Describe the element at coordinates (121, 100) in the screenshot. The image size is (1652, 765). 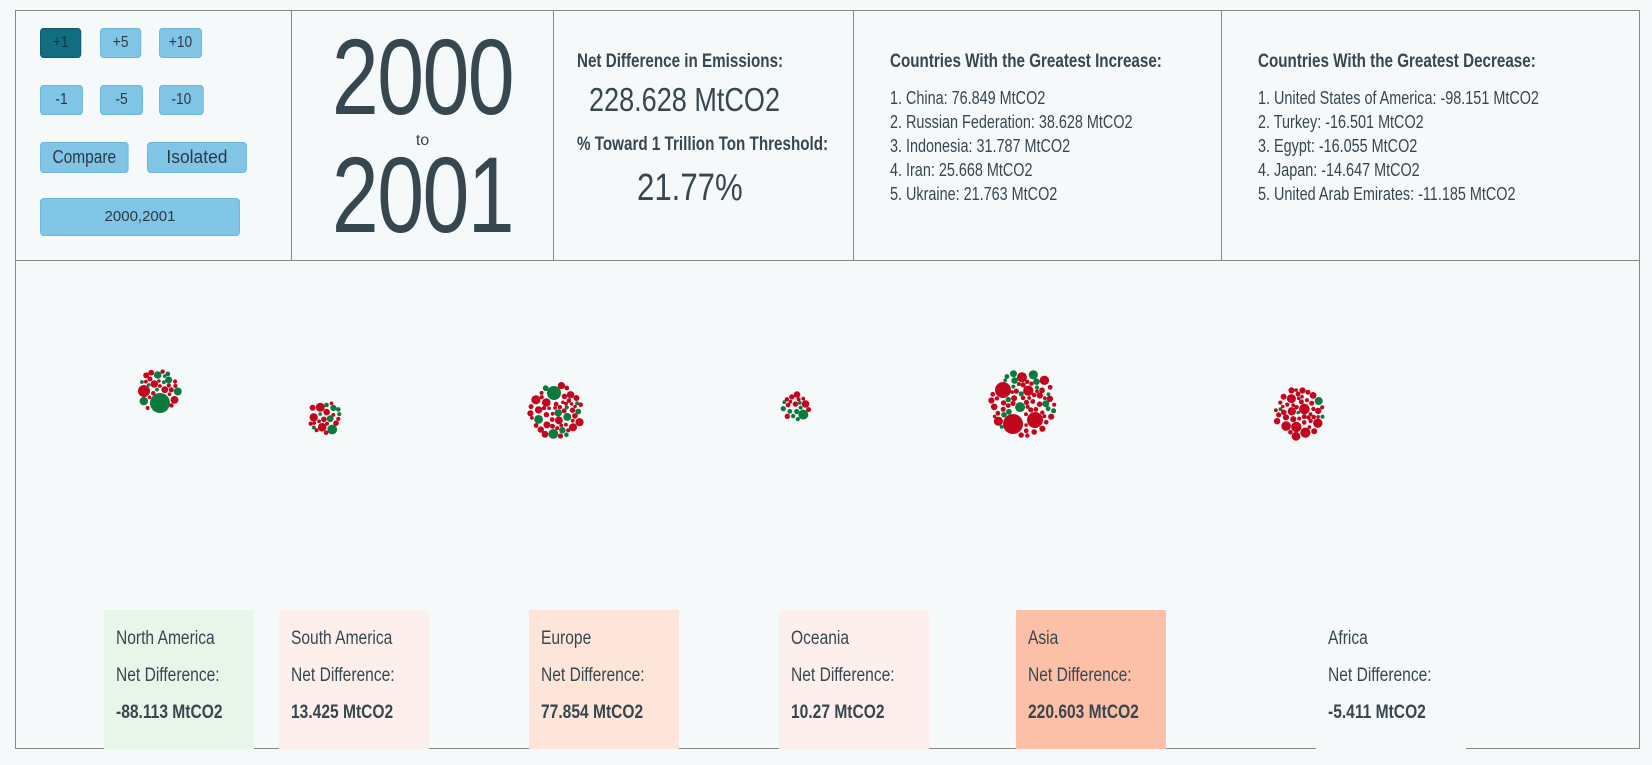
I see `minus-5-button: -5` at that location.